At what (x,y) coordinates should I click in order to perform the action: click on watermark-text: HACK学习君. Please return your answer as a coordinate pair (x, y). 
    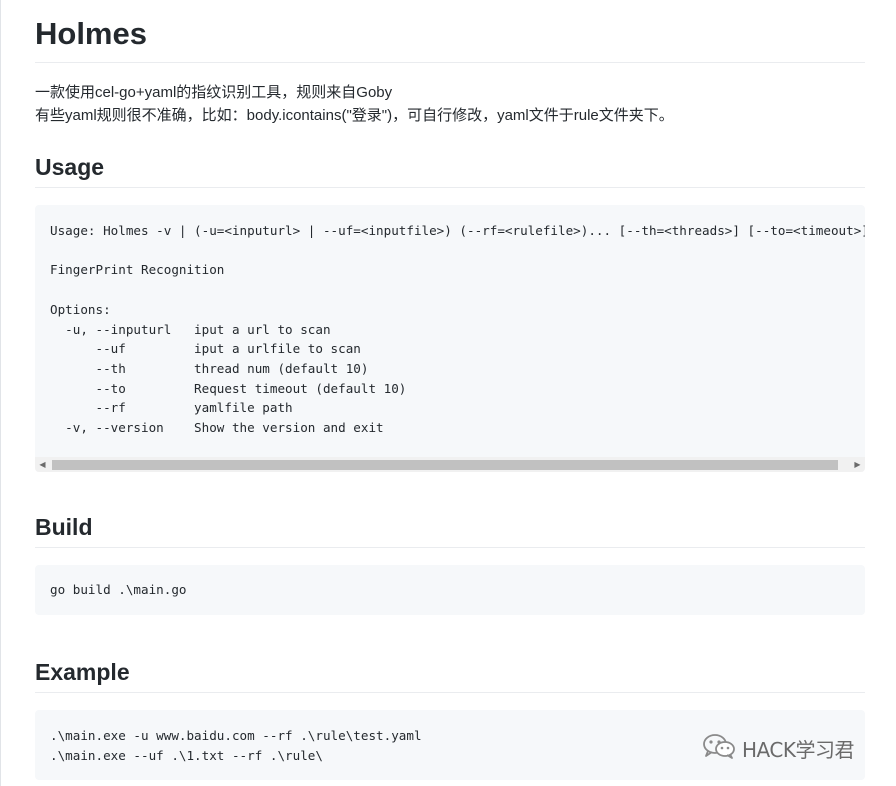
    Looking at the image, I should click on (798, 749).